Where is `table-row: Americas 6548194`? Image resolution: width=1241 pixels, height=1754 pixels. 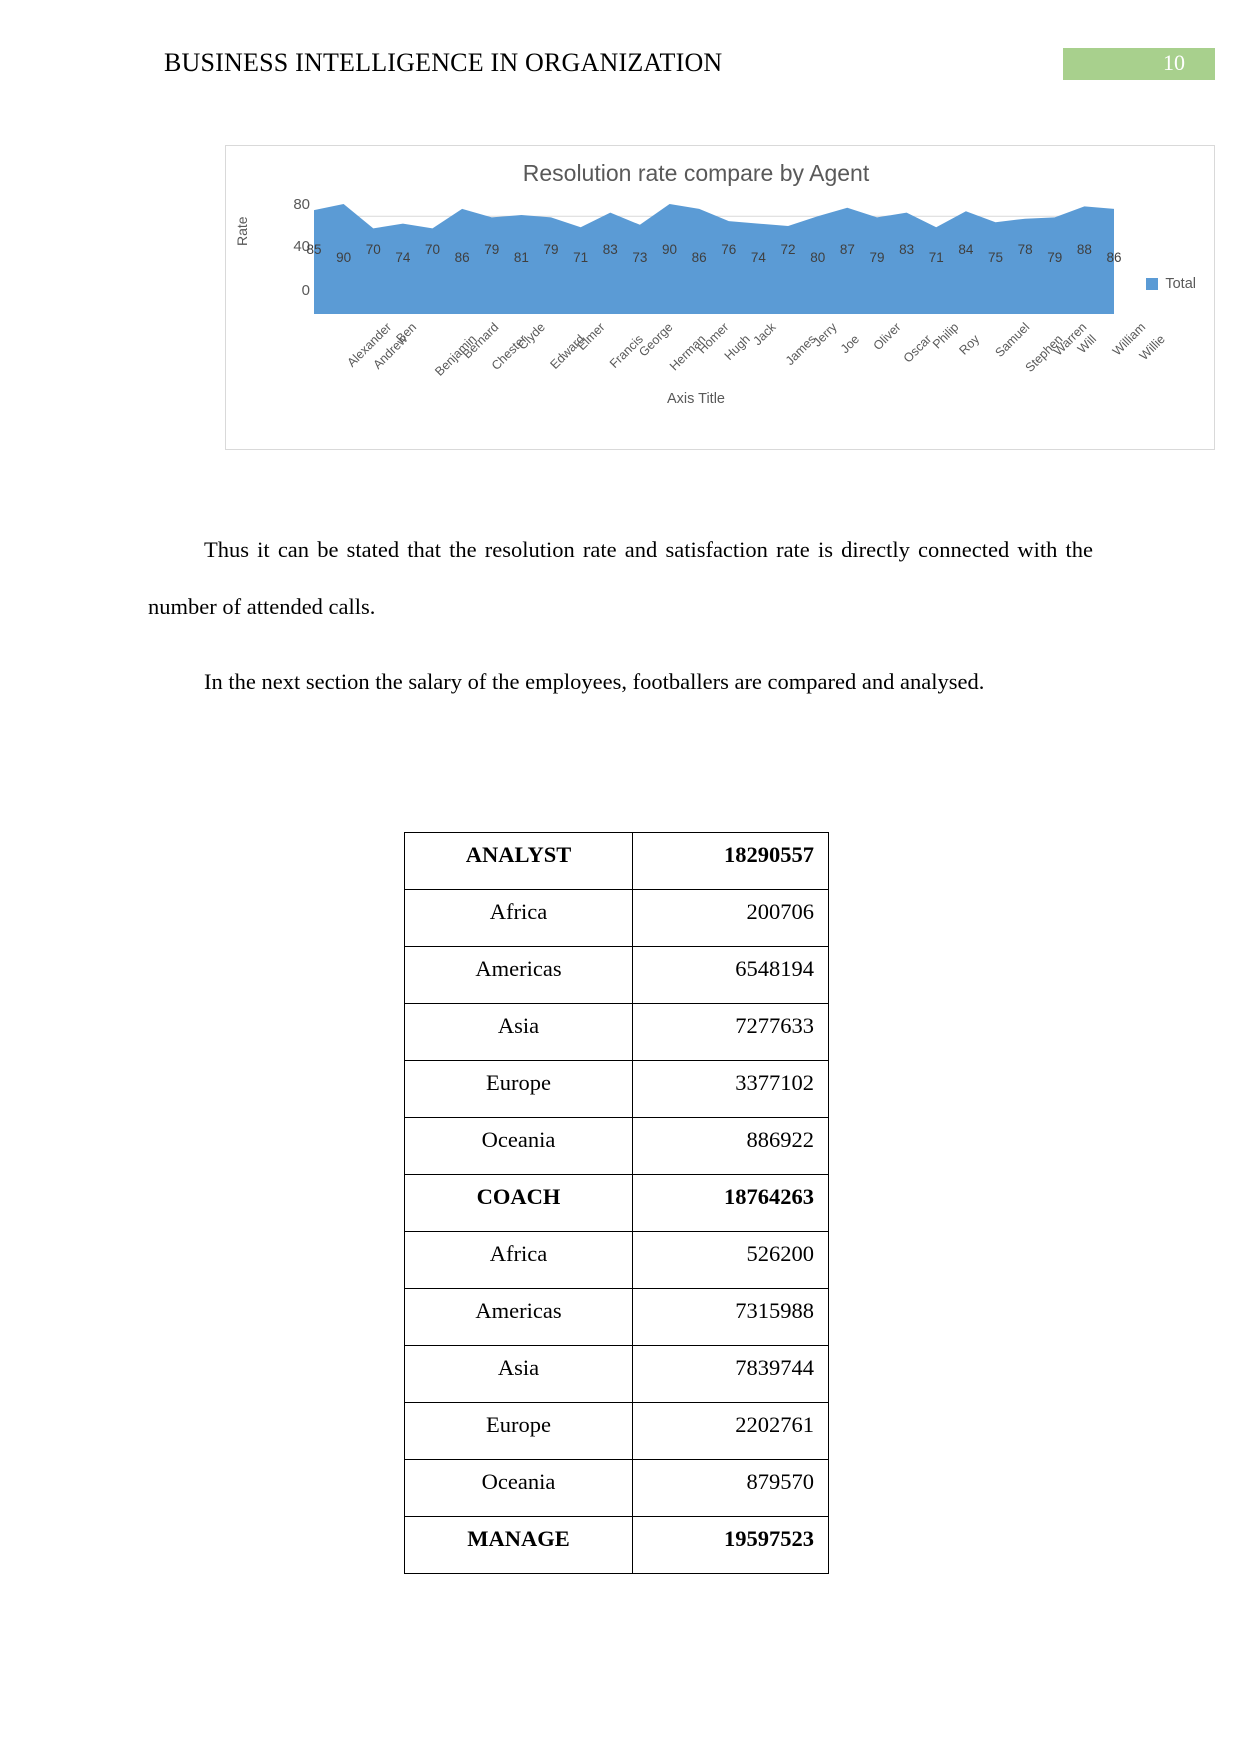 table-row: Americas 6548194 is located at coordinates (616, 975).